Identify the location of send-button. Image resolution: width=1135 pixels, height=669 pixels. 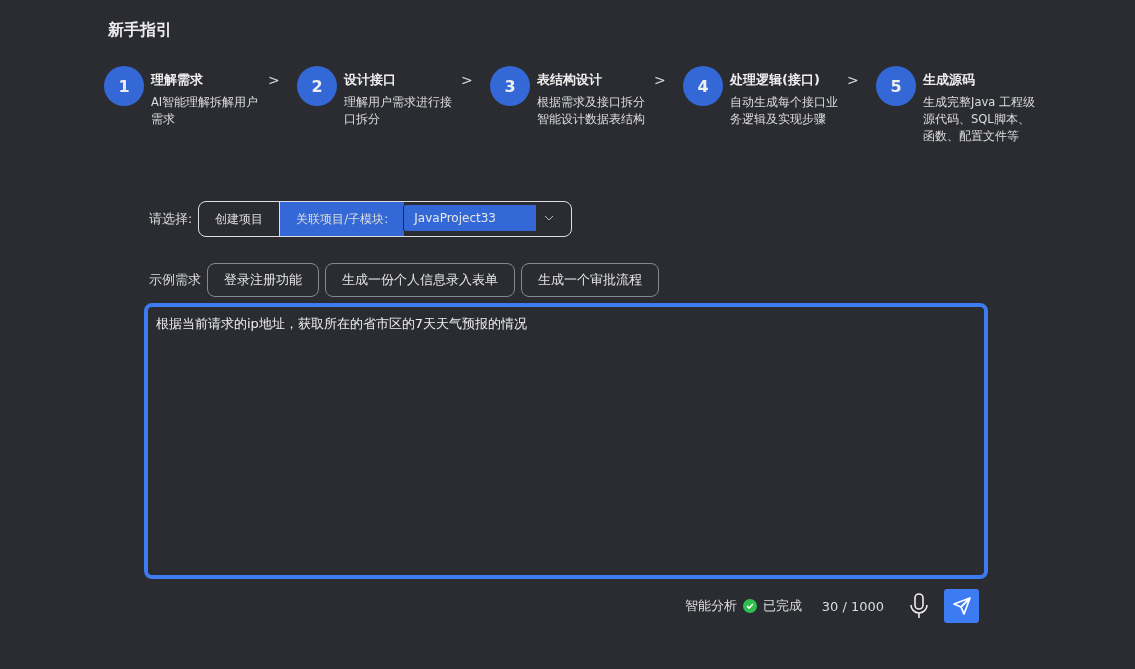
(961, 606).